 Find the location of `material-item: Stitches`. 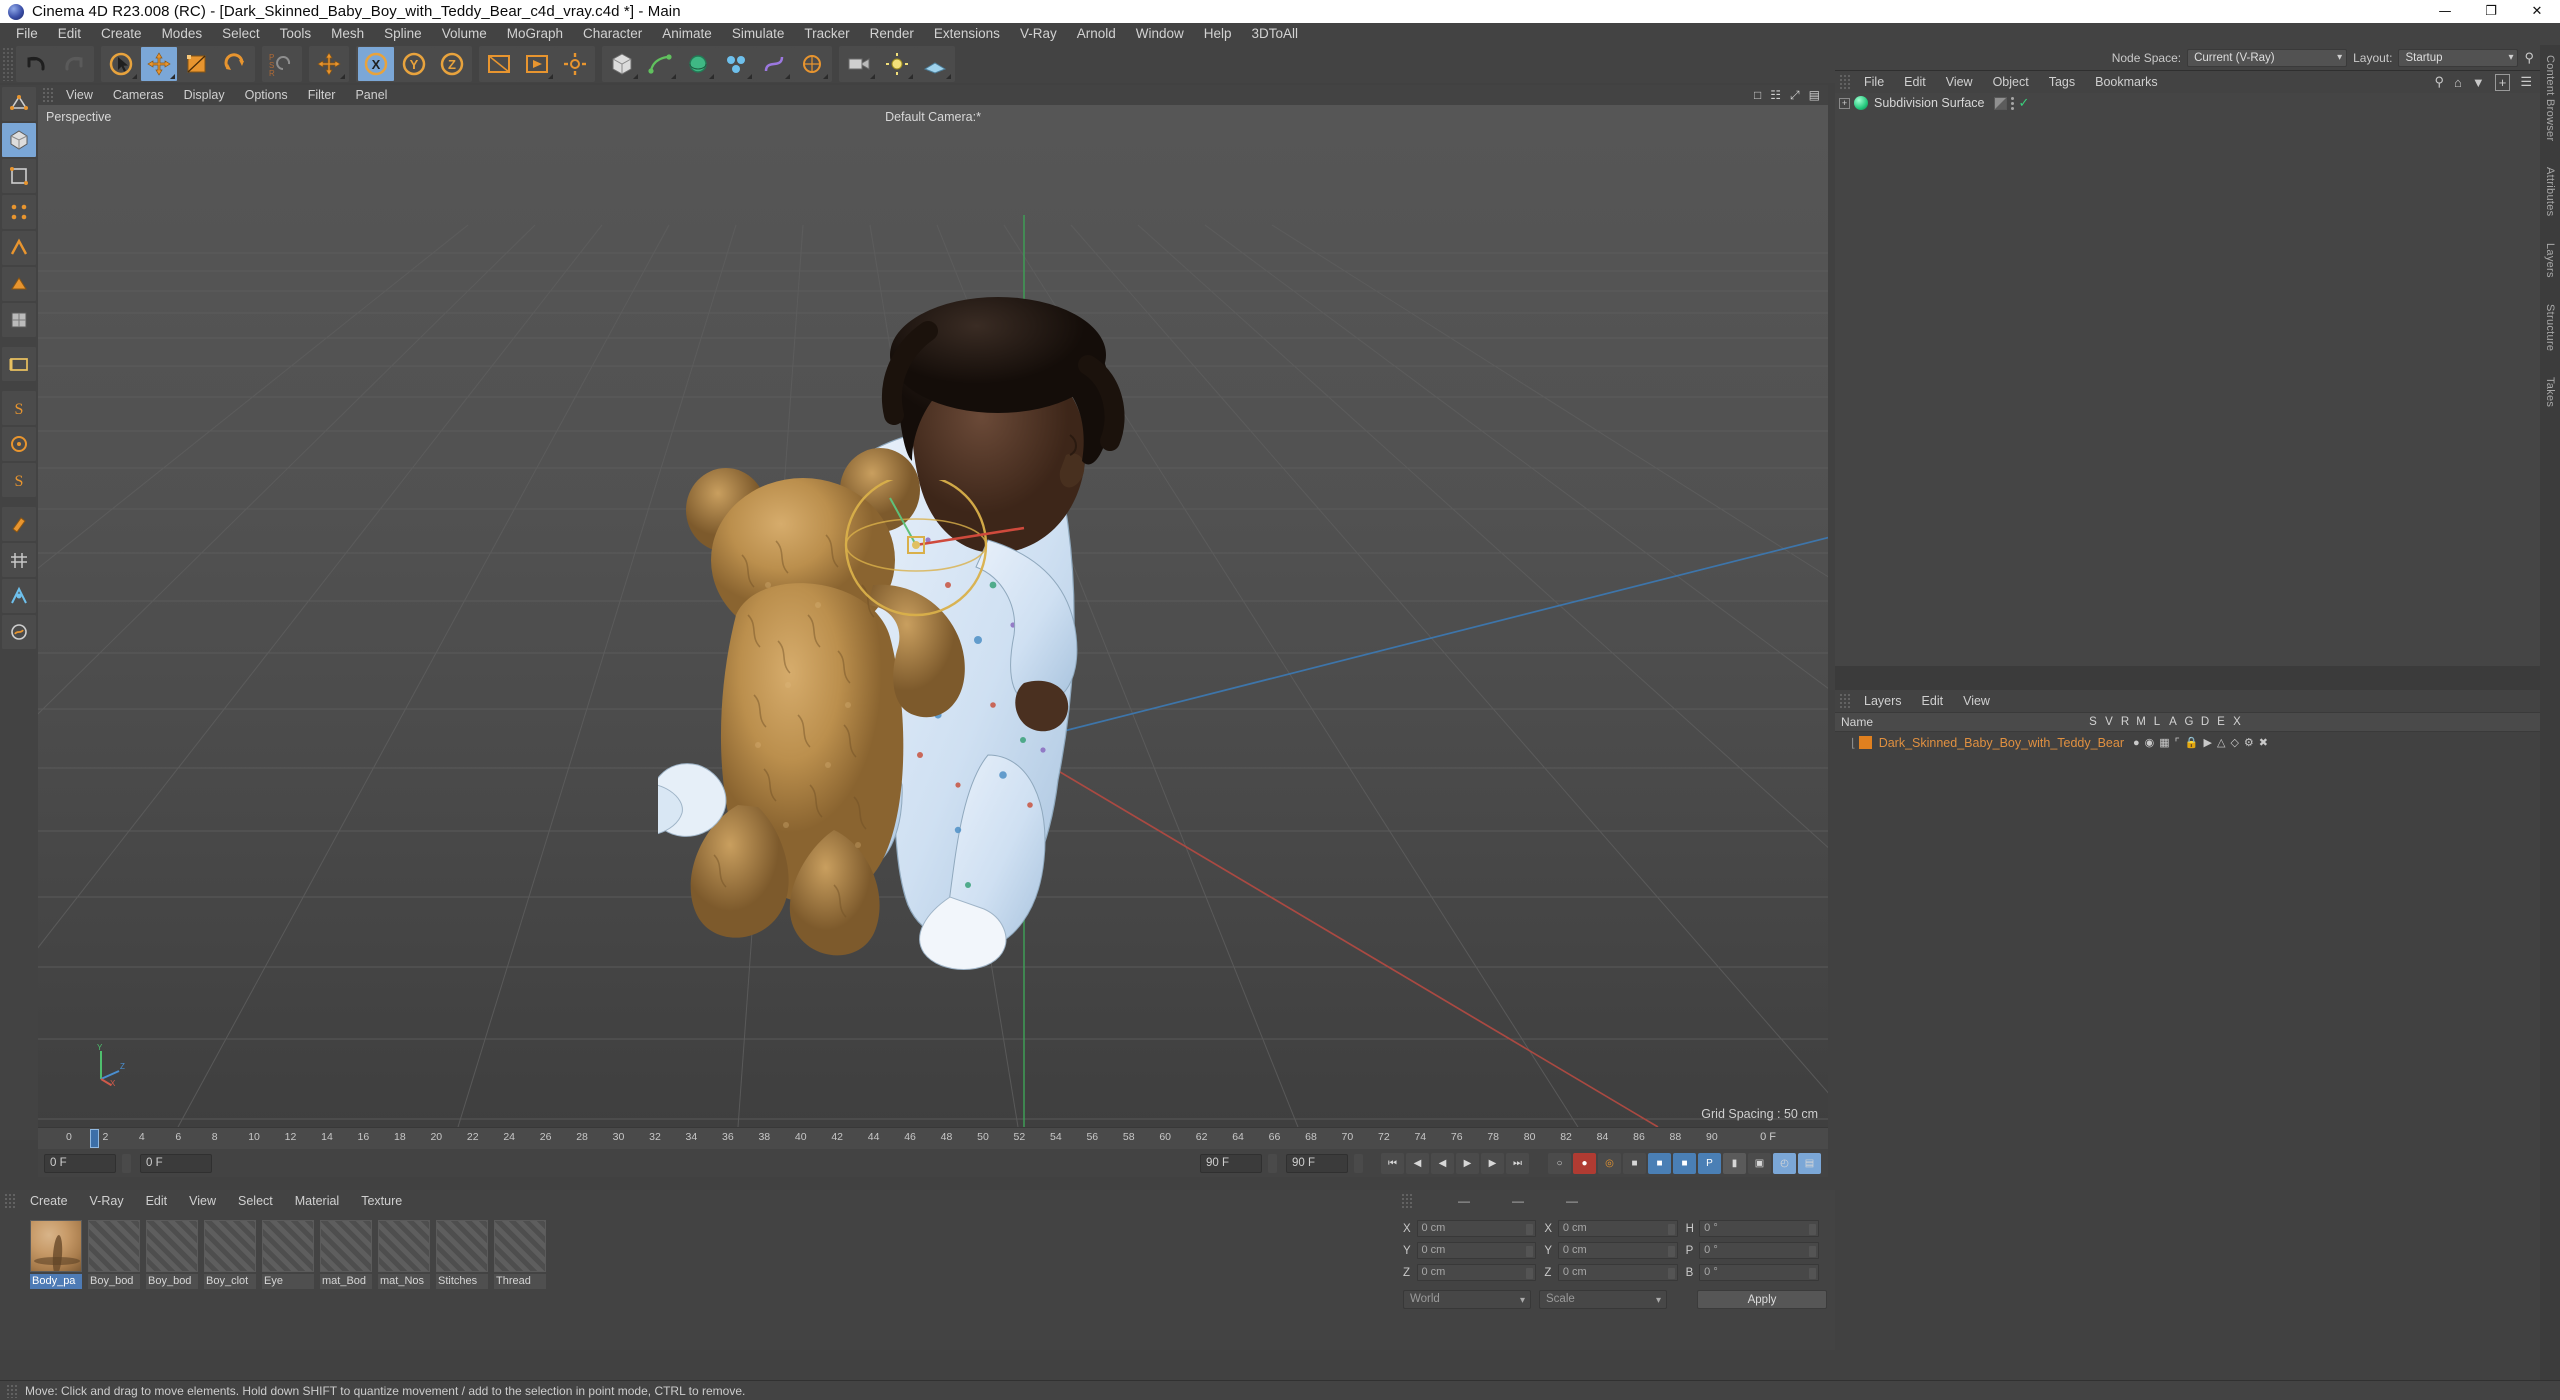

material-item: Stitches is located at coordinates (462, 1254).